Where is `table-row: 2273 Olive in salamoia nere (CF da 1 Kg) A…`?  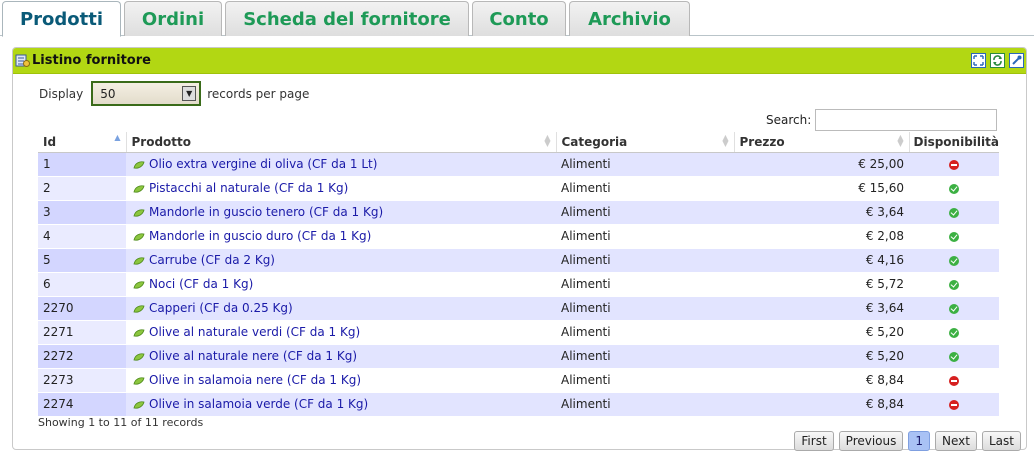
table-row: 2273 Olive in salamoia nere (CF da 1 Kg) A… is located at coordinates (518, 380).